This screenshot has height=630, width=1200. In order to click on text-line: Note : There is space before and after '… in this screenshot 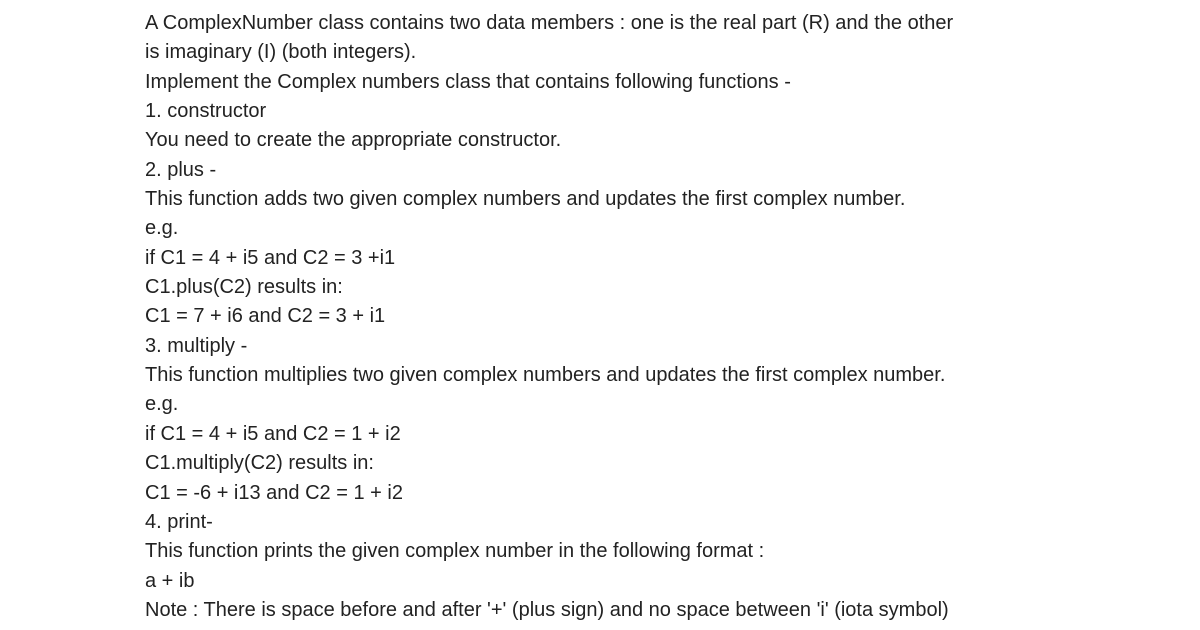, I will do `click(547, 609)`.